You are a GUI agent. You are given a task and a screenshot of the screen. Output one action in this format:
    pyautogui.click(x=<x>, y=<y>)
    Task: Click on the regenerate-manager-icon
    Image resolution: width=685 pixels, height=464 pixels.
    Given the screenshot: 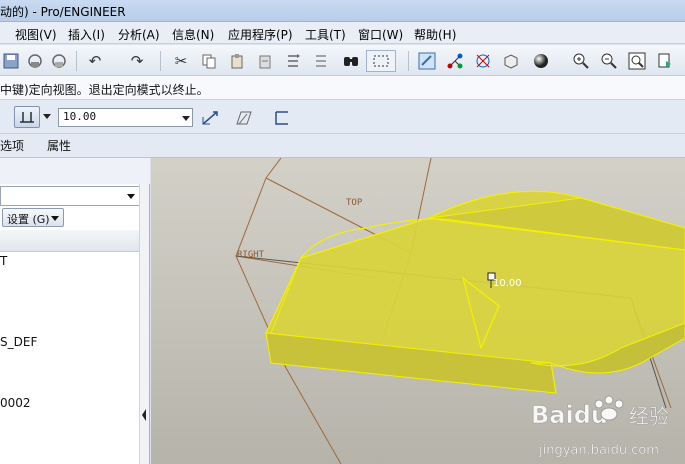 What is the action you would take?
    pyautogui.click(x=321, y=61)
    